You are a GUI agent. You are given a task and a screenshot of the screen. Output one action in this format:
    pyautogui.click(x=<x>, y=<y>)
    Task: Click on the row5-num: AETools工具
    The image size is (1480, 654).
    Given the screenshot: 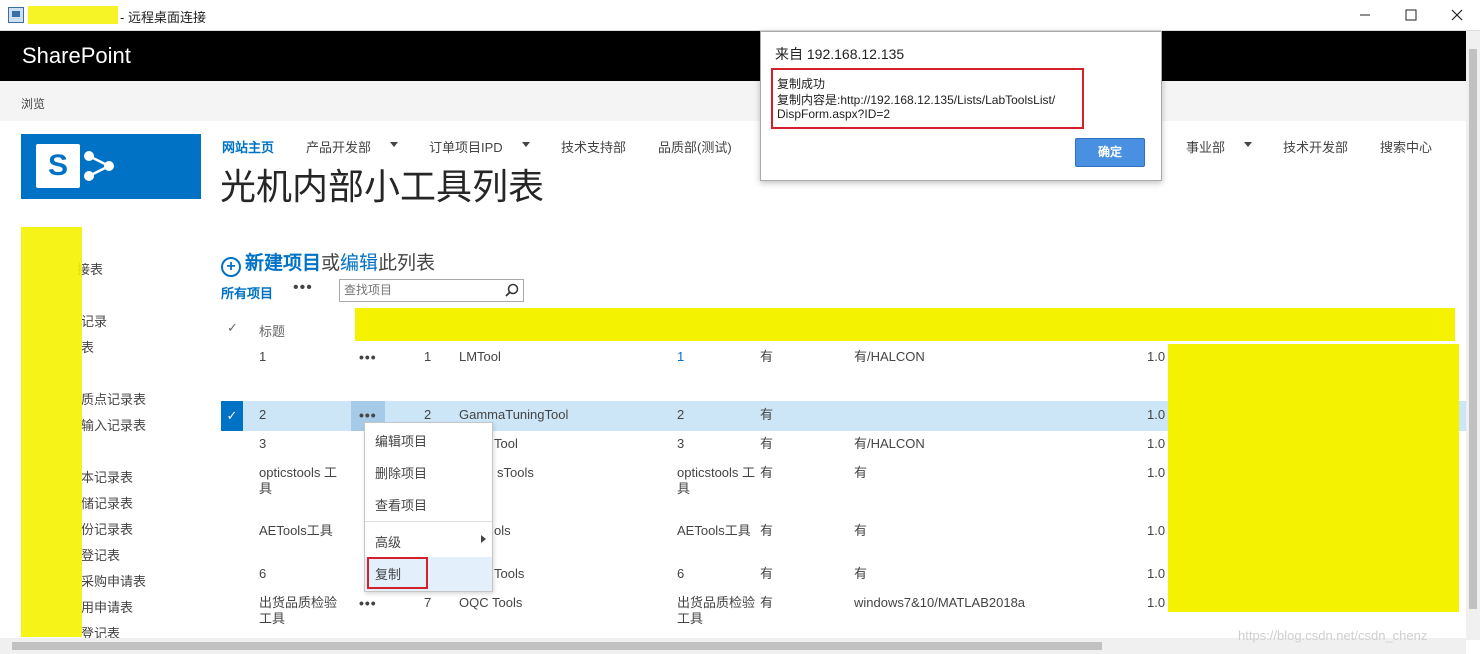 What is the action you would take?
    pyautogui.click(x=717, y=531)
    